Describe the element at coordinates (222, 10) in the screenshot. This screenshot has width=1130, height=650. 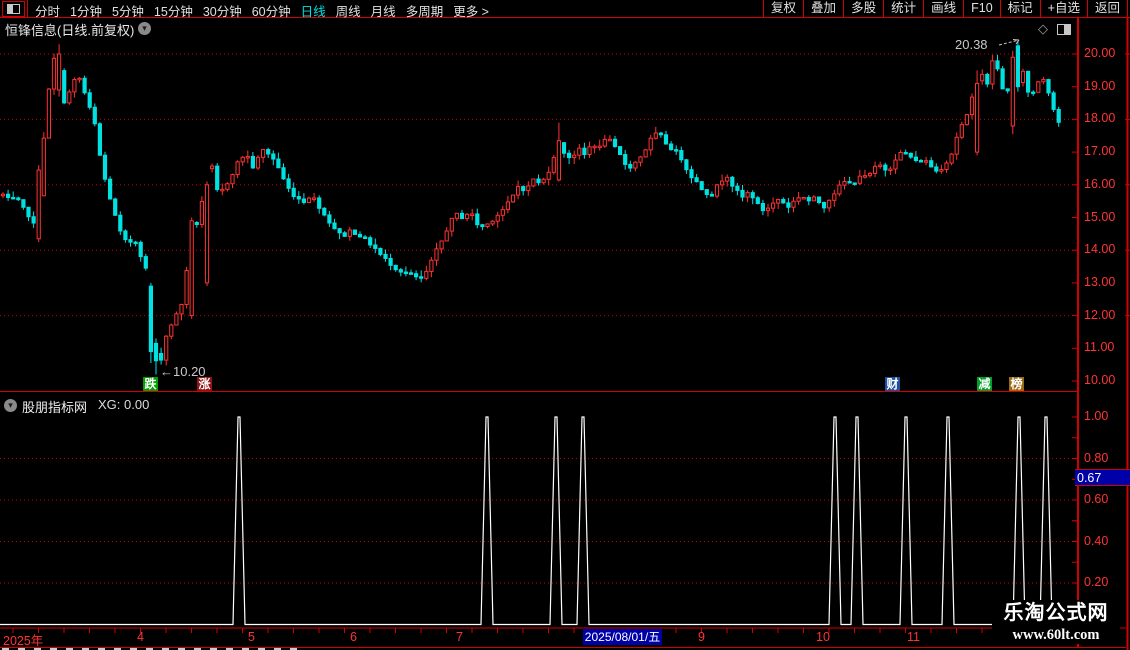
I see `period-tab-30分钟: 30分钟` at that location.